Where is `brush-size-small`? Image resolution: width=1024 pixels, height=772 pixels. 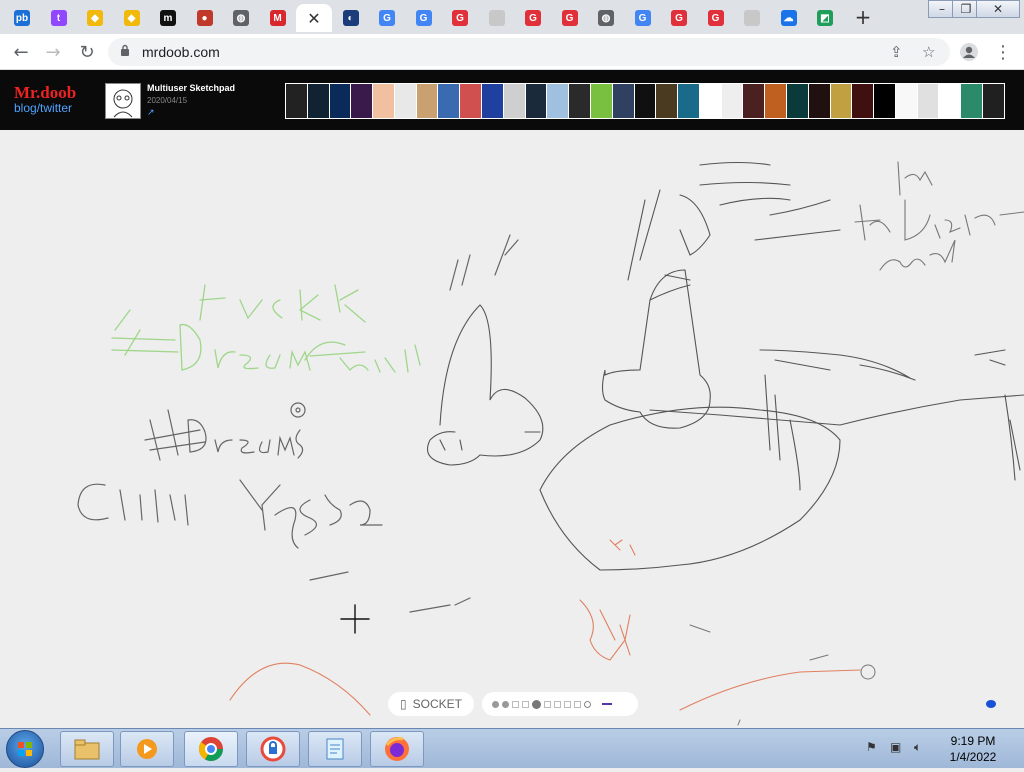
brush-size-small is located at coordinates (495, 704).